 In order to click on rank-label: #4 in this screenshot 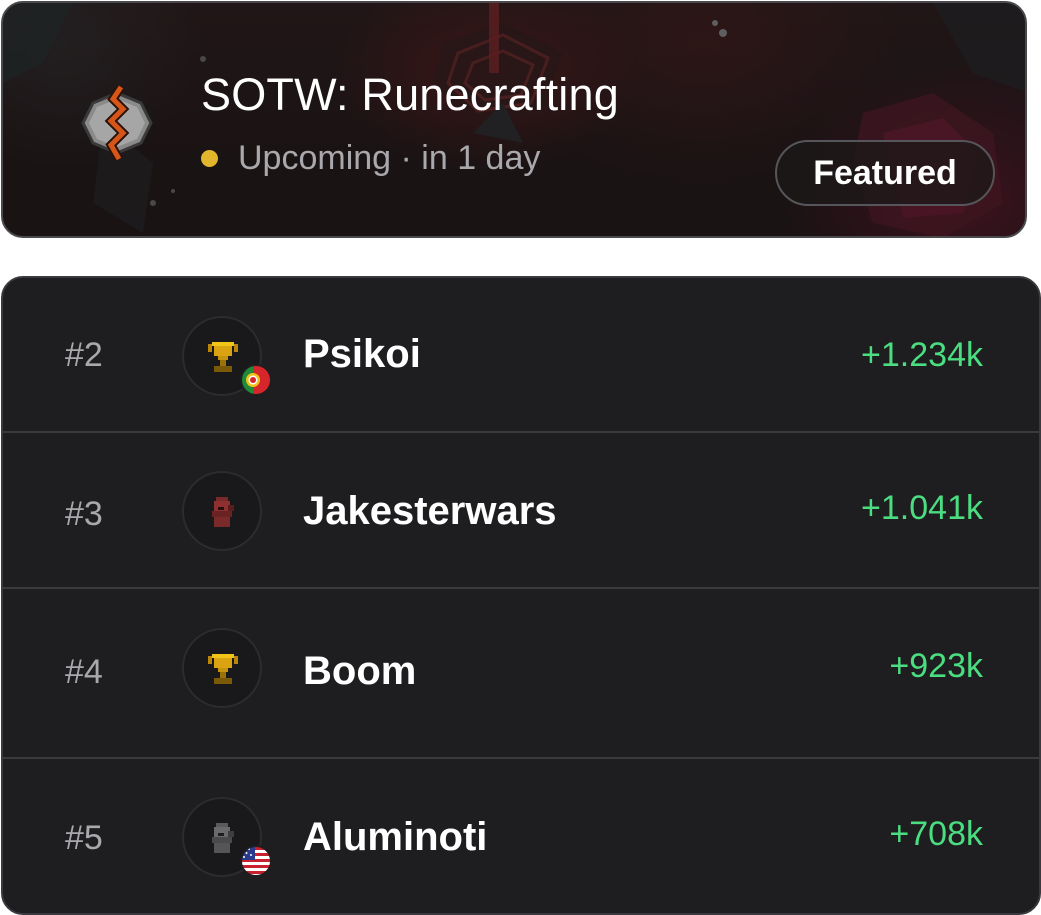, I will do `click(84, 672)`.